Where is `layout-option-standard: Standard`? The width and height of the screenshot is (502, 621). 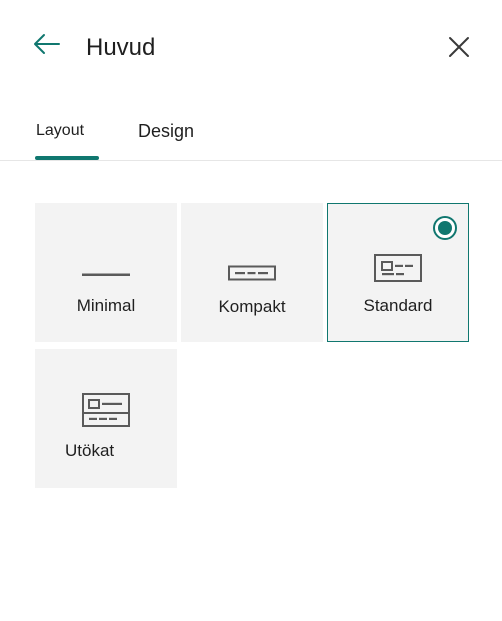
layout-option-standard: Standard is located at coordinates (398, 272).